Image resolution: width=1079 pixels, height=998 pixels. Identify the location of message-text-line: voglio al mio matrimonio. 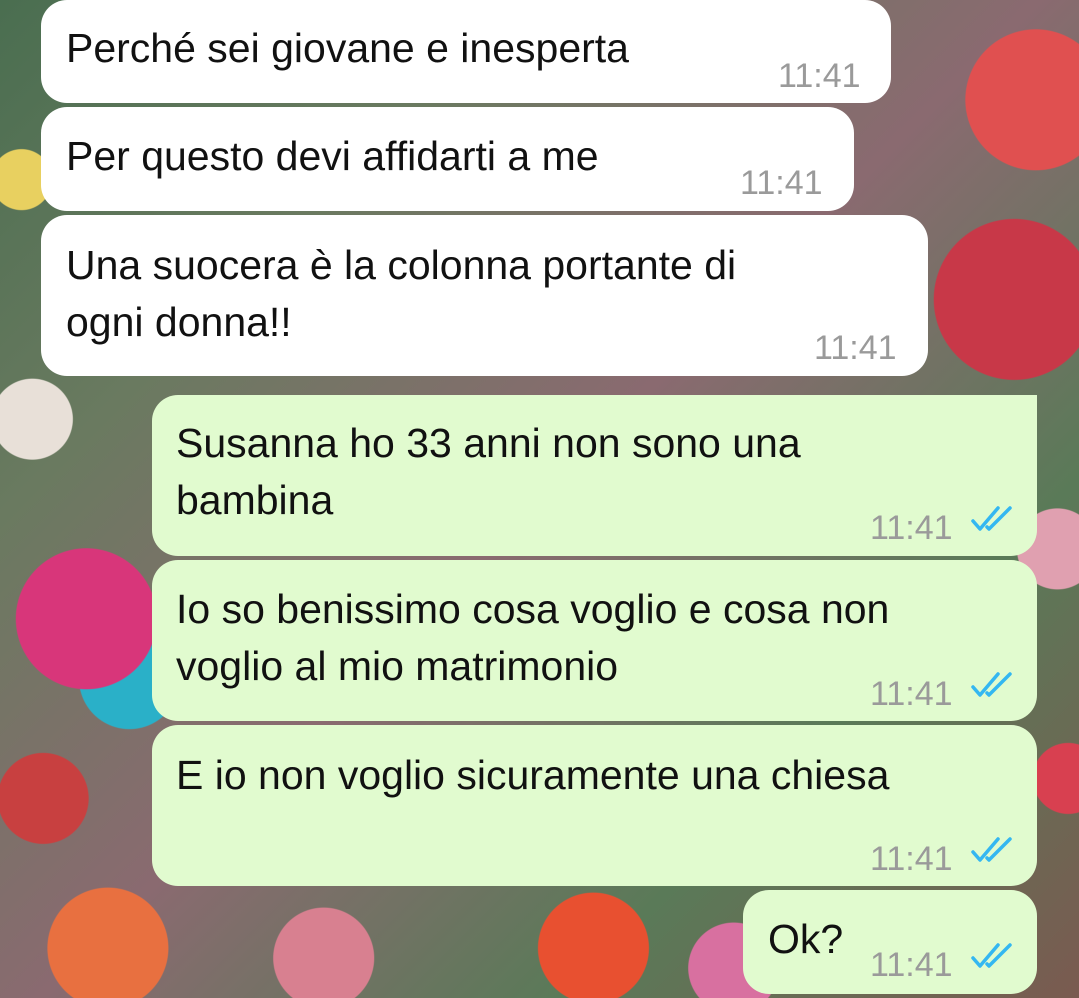
(397, 666).